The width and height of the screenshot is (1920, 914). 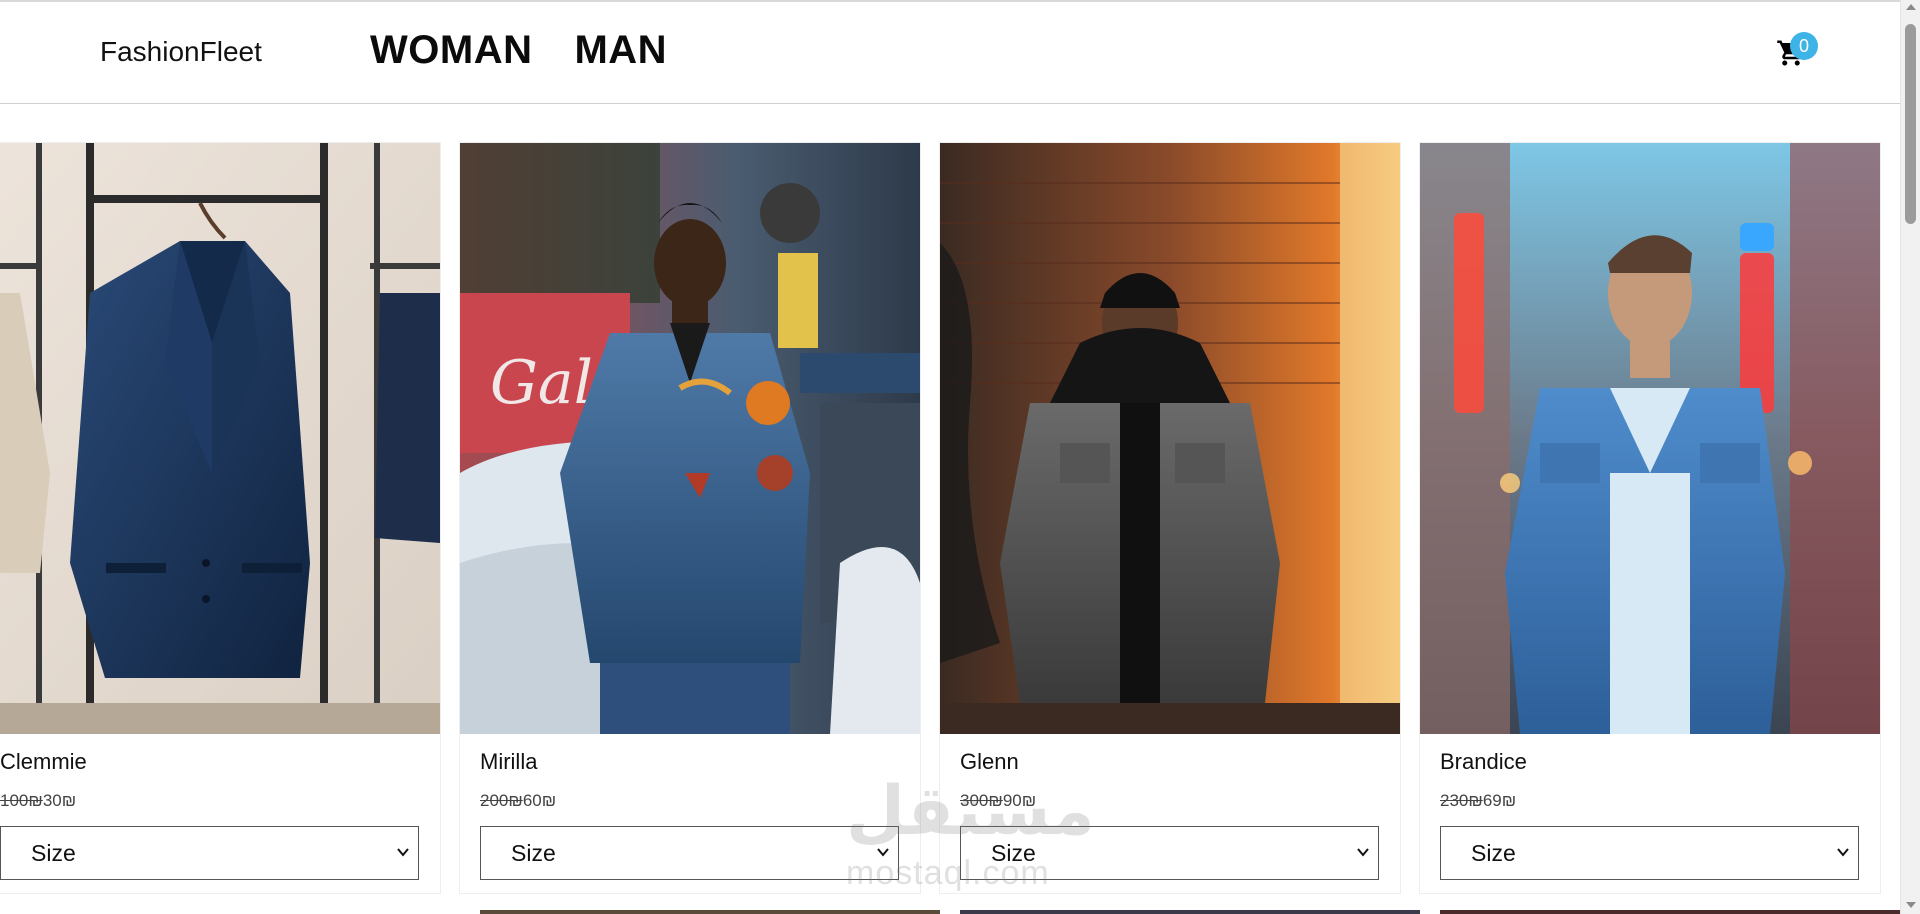 What do you see at coordinates (451, 50) in the screenshot?
I see `nav-woman: WOMAN` at bounding box center [451, 50].